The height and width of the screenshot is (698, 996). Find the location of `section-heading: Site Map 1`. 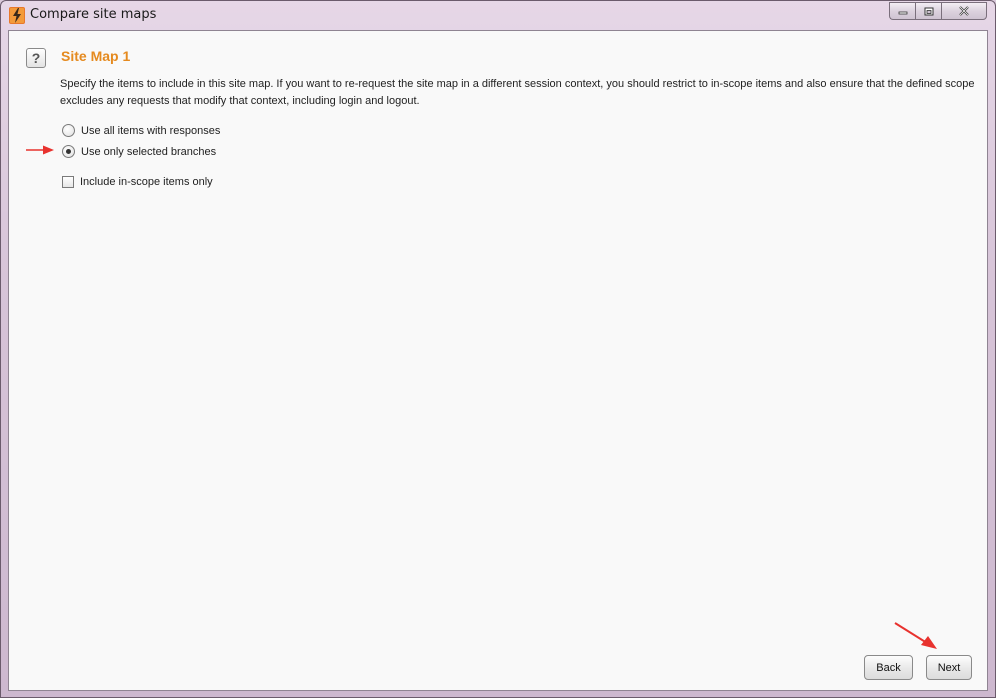

section-heading: Site Map 1 is located at coordinates (96, 56).